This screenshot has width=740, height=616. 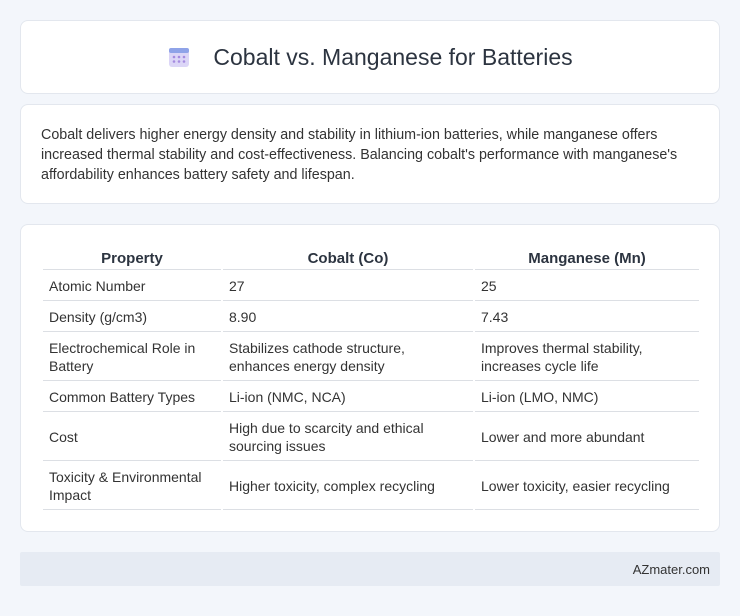 I want to click on manganese-cell: Li-ion (LMO, NMC), so click(x=587, y=397).